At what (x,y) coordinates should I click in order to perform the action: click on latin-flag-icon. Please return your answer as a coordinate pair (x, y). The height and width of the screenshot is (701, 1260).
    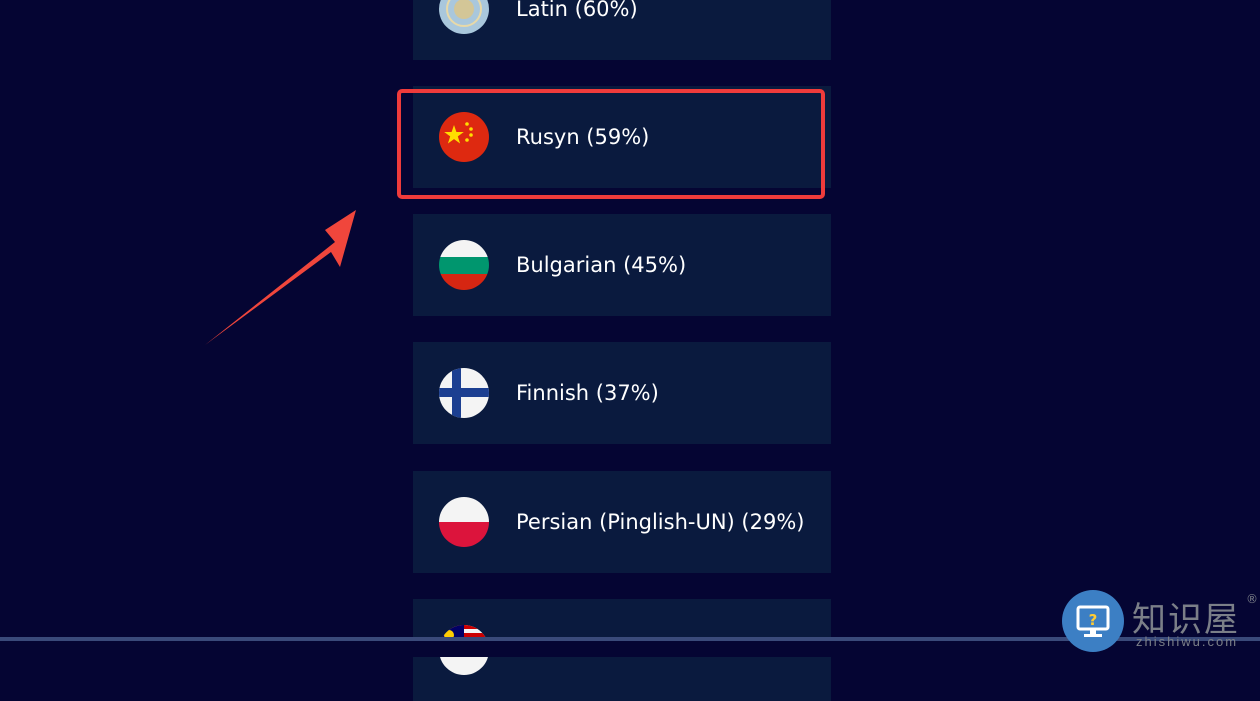
    Looking at the image, I should click on (464, 17).